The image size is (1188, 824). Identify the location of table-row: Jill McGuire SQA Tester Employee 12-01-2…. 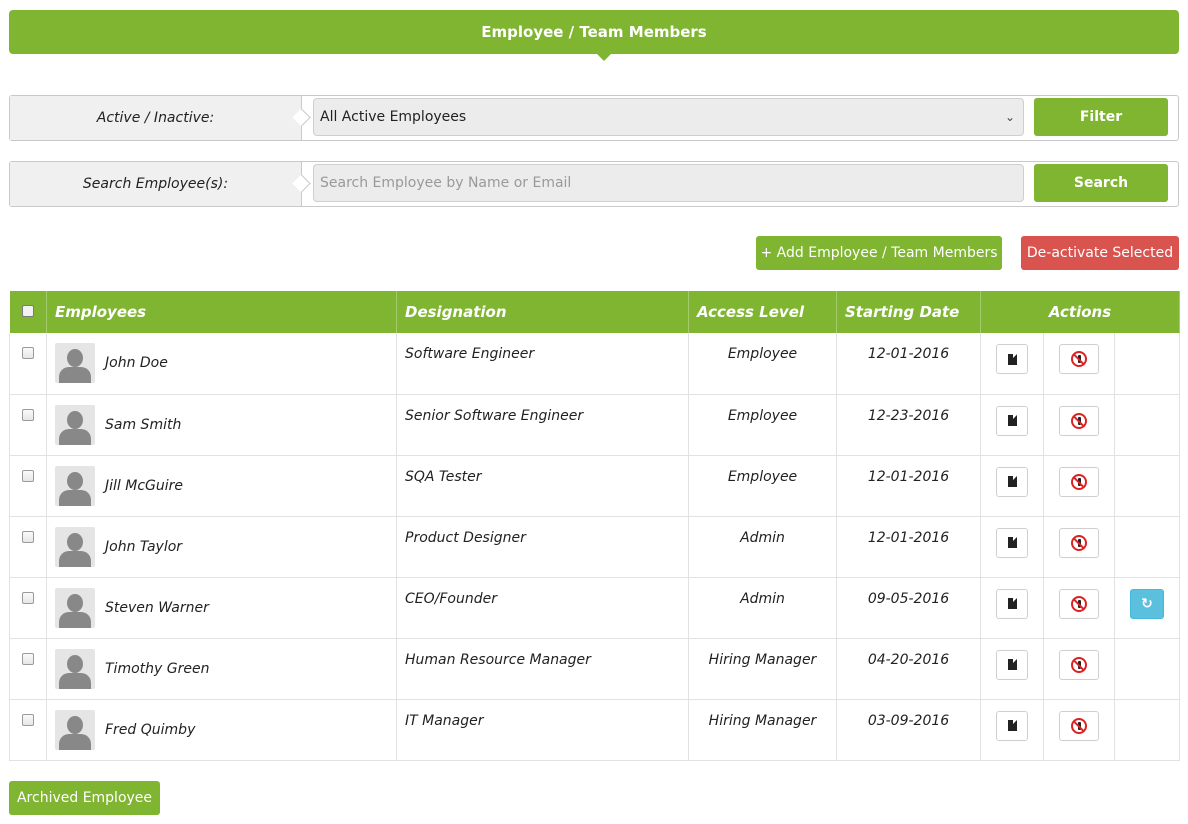
(595, 486).